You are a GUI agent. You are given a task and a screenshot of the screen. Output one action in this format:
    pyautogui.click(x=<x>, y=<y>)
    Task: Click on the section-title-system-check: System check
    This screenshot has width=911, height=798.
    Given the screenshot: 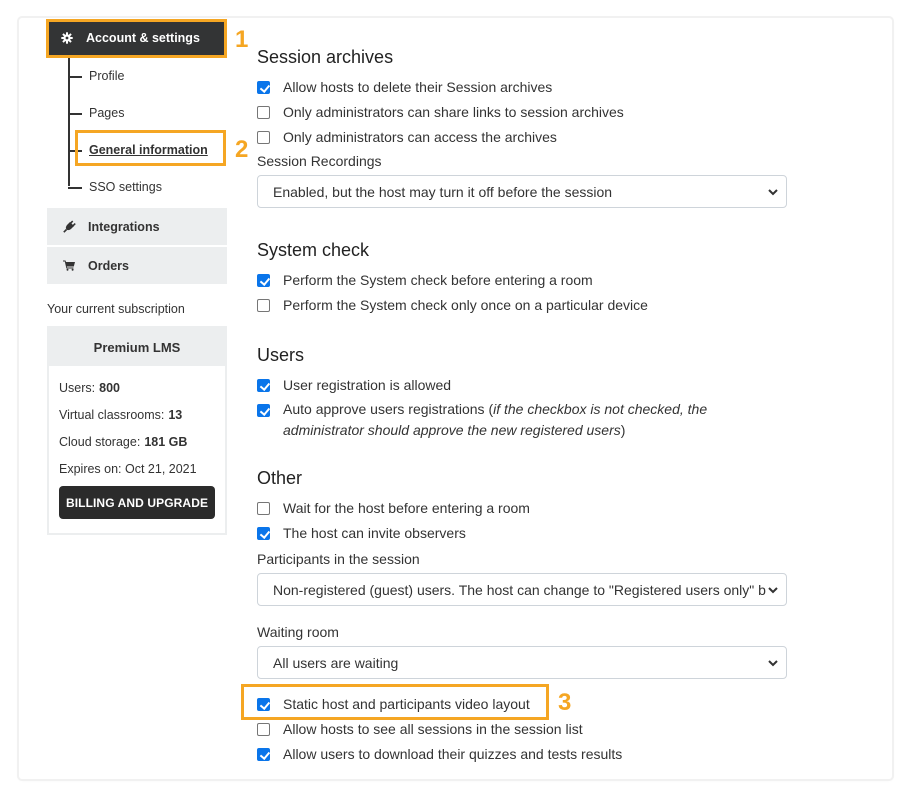 What is the action you would take?
    pyautogui.click(x=313, y=250)
    